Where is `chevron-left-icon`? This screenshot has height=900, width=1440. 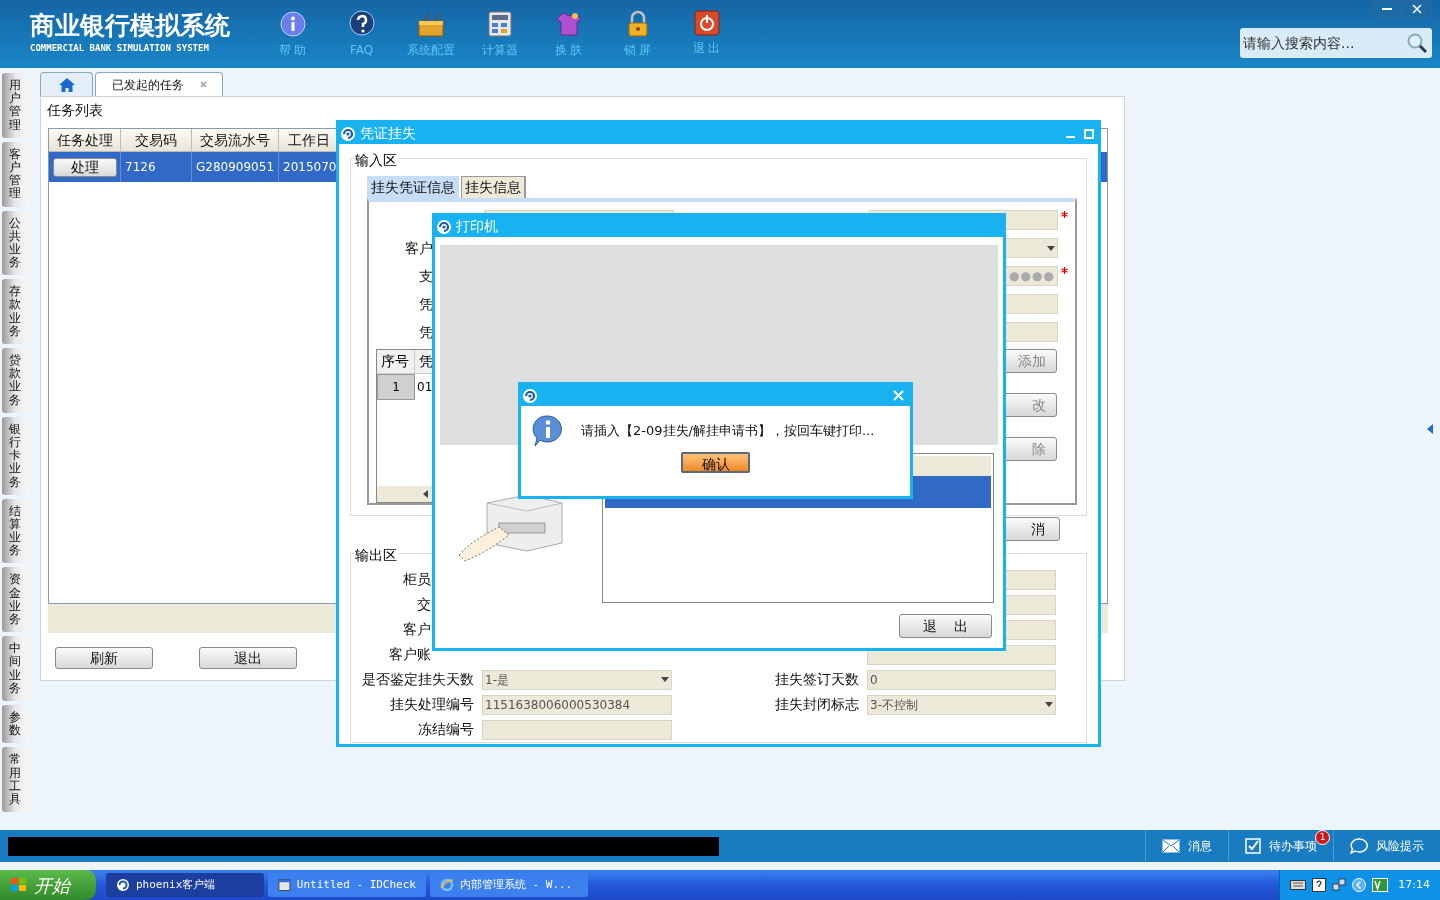 chevron-left-icon is located at coordinates (1359, 885).